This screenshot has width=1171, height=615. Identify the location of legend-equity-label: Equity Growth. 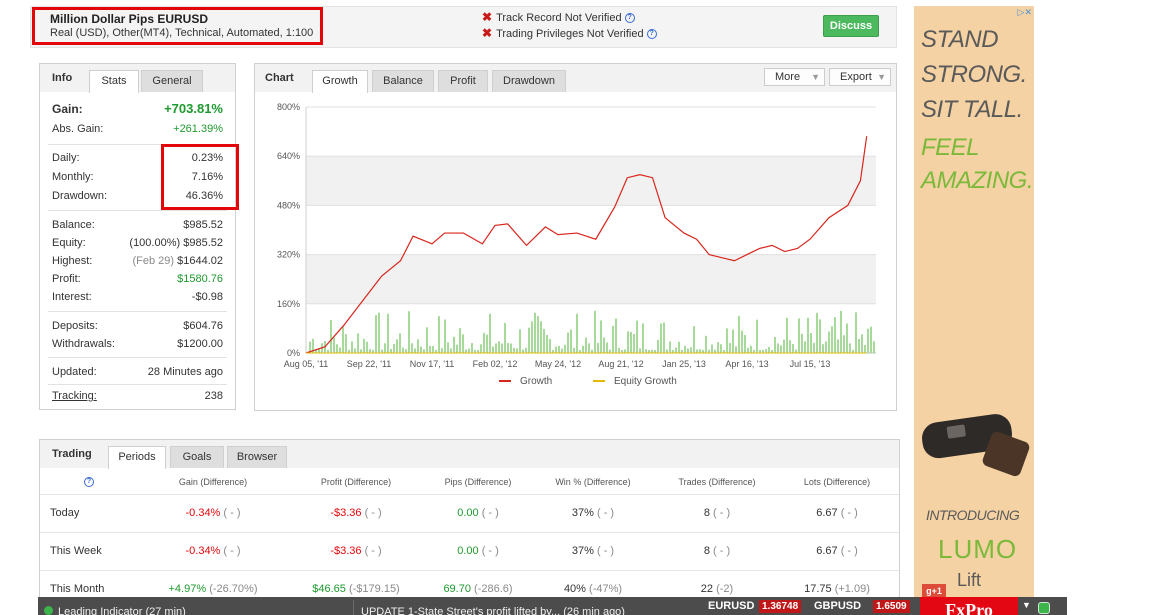
(645, 381).